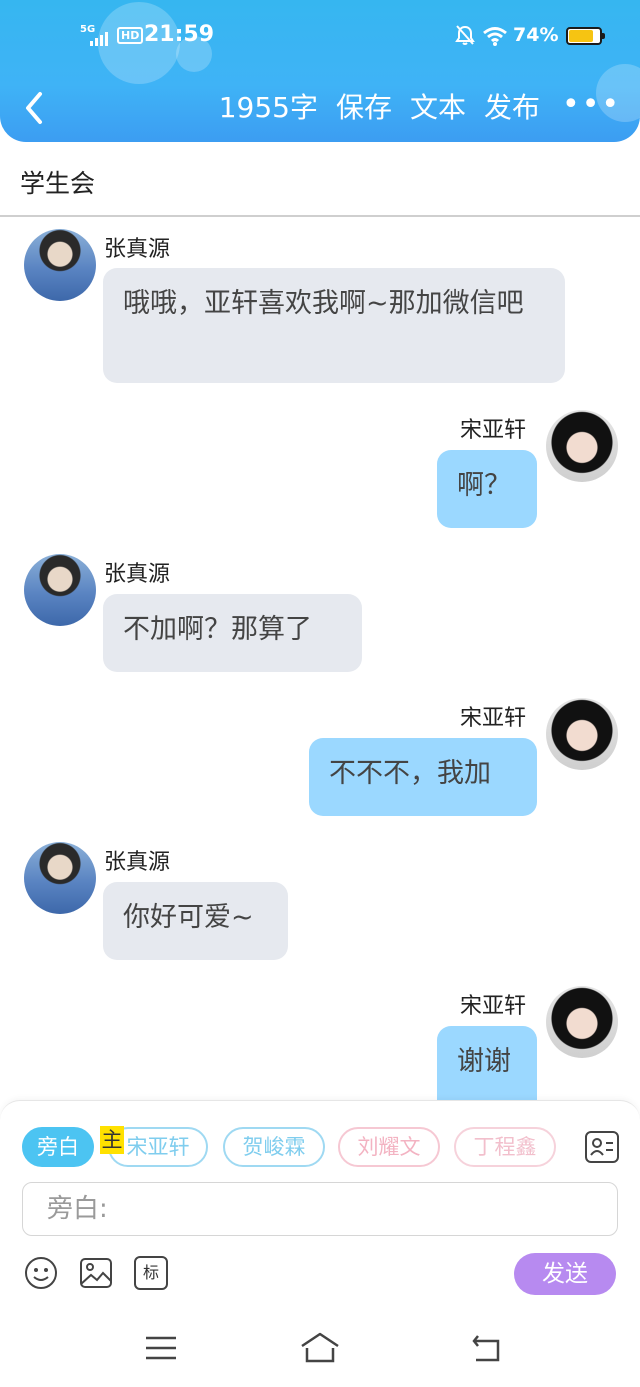  What do you see at coordinates (505, 1147) in the screenshot?
I see `role-chip-ding-chengxin: 丁程鑫` at bounding box center [505, 1147].